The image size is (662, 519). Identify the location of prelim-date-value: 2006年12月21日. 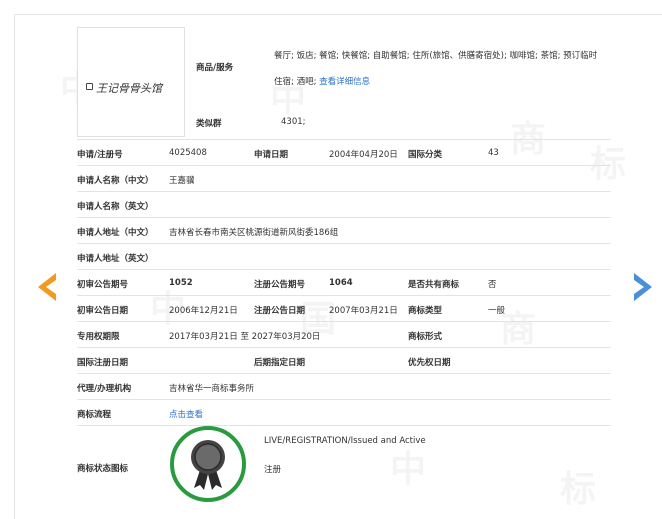
(203, 311).